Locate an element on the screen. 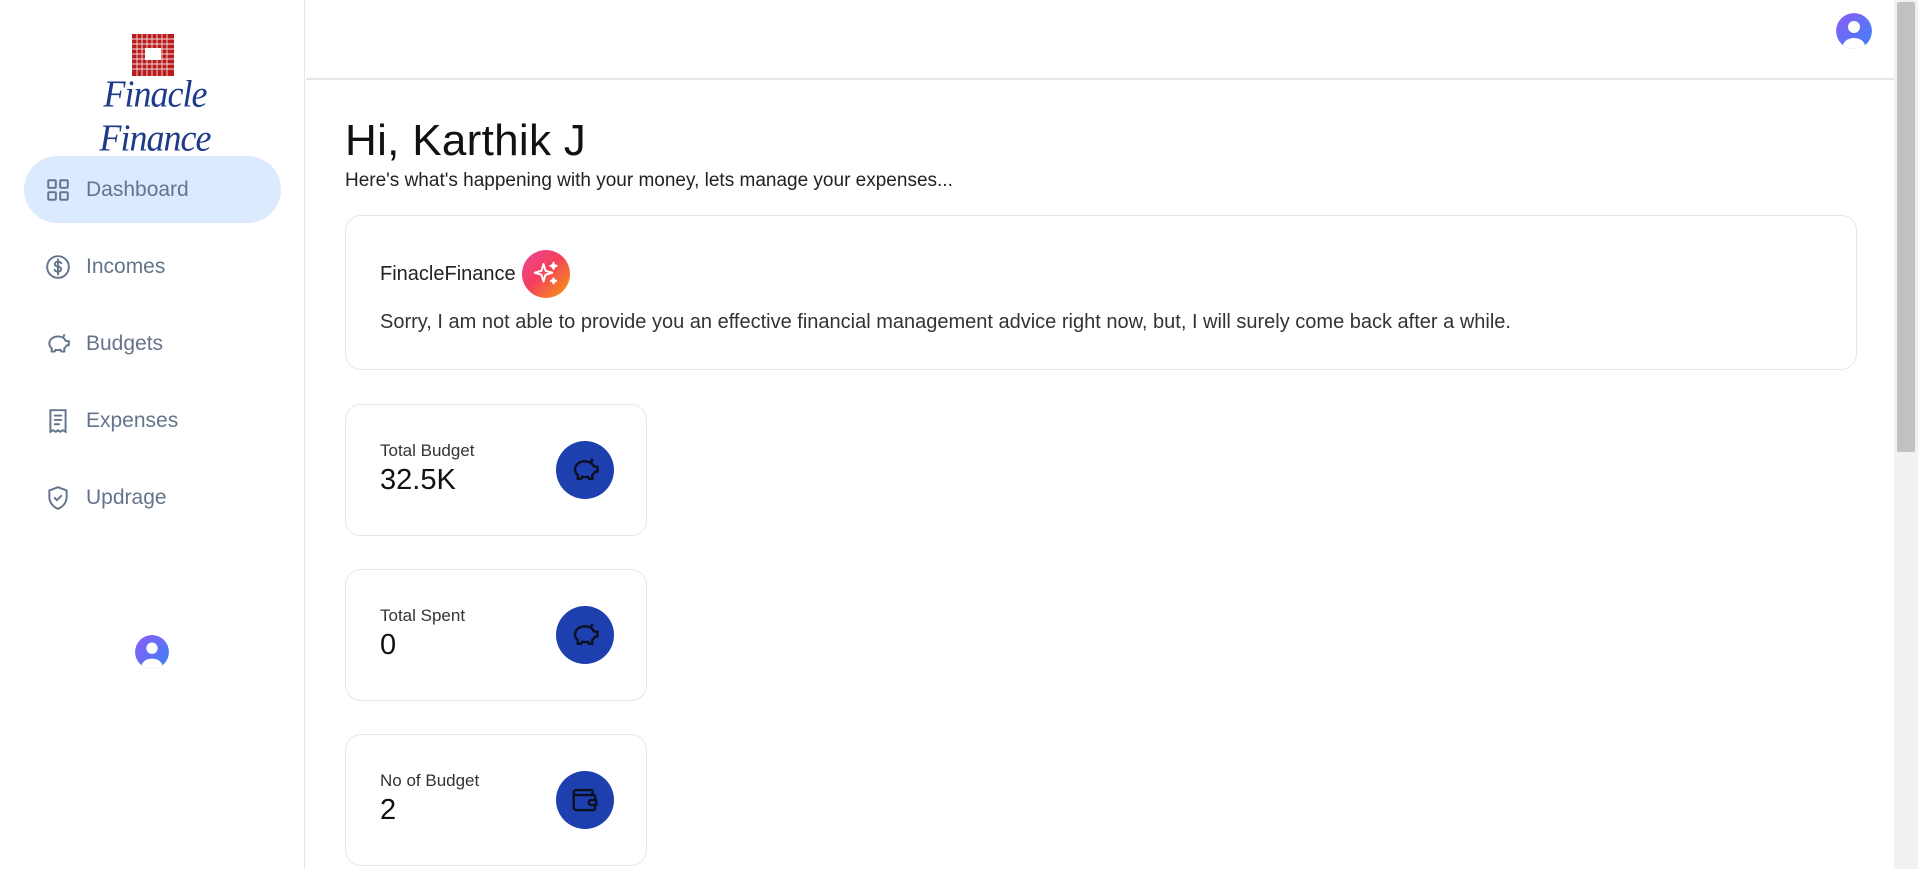  brand-mark-icon is located at coordinates (153, 55).